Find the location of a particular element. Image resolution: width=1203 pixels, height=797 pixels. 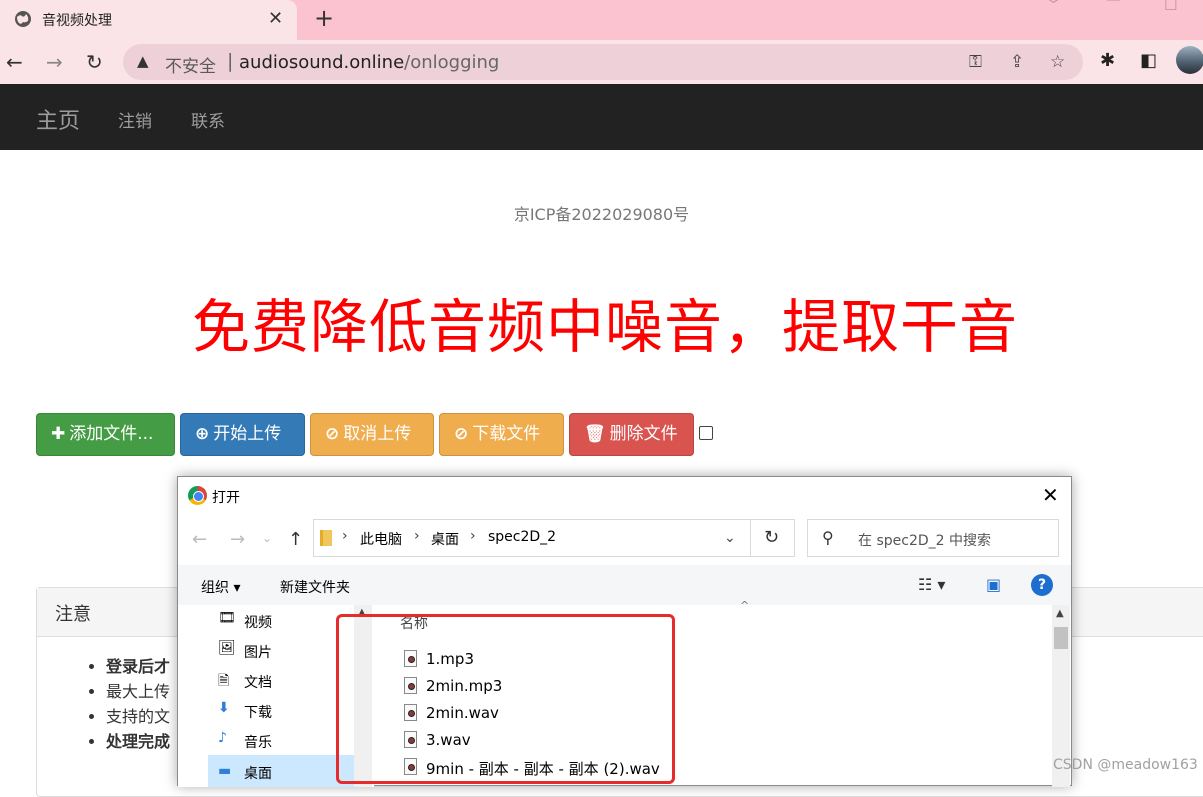

trash-icon: 🗑 is located at coordinates (595, 434).